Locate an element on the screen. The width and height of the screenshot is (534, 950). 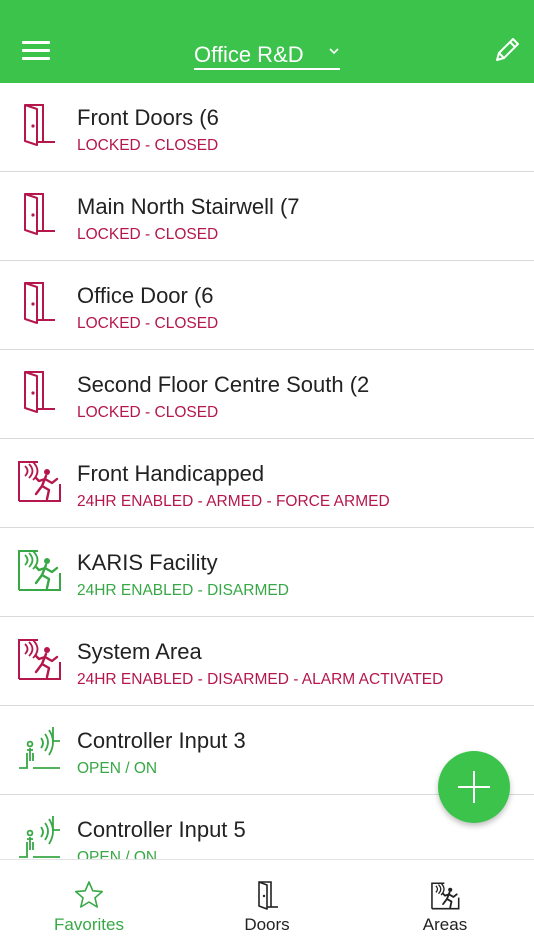
item-title: Second Floor Centre South (2 is located at coordinates (223, 384).